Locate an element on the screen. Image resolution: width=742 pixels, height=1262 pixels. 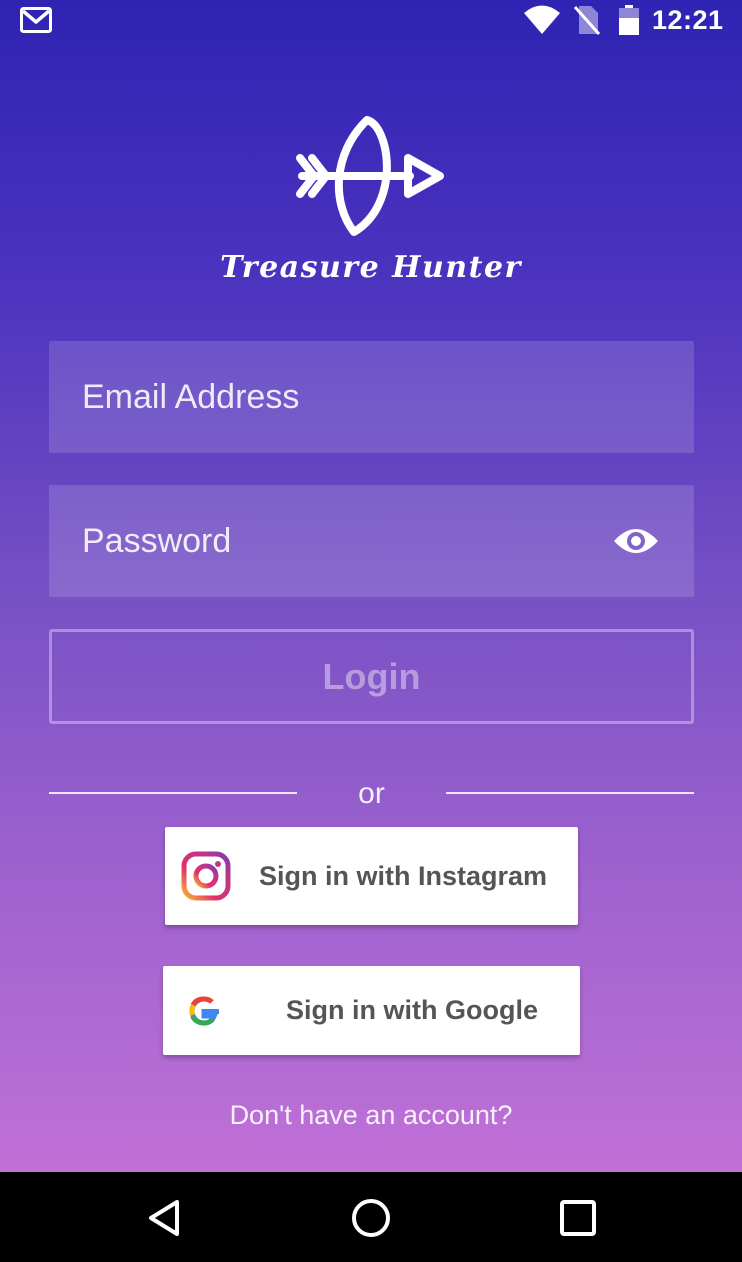
app-name: Treasure Hunter is located at coordinates (371, 267).